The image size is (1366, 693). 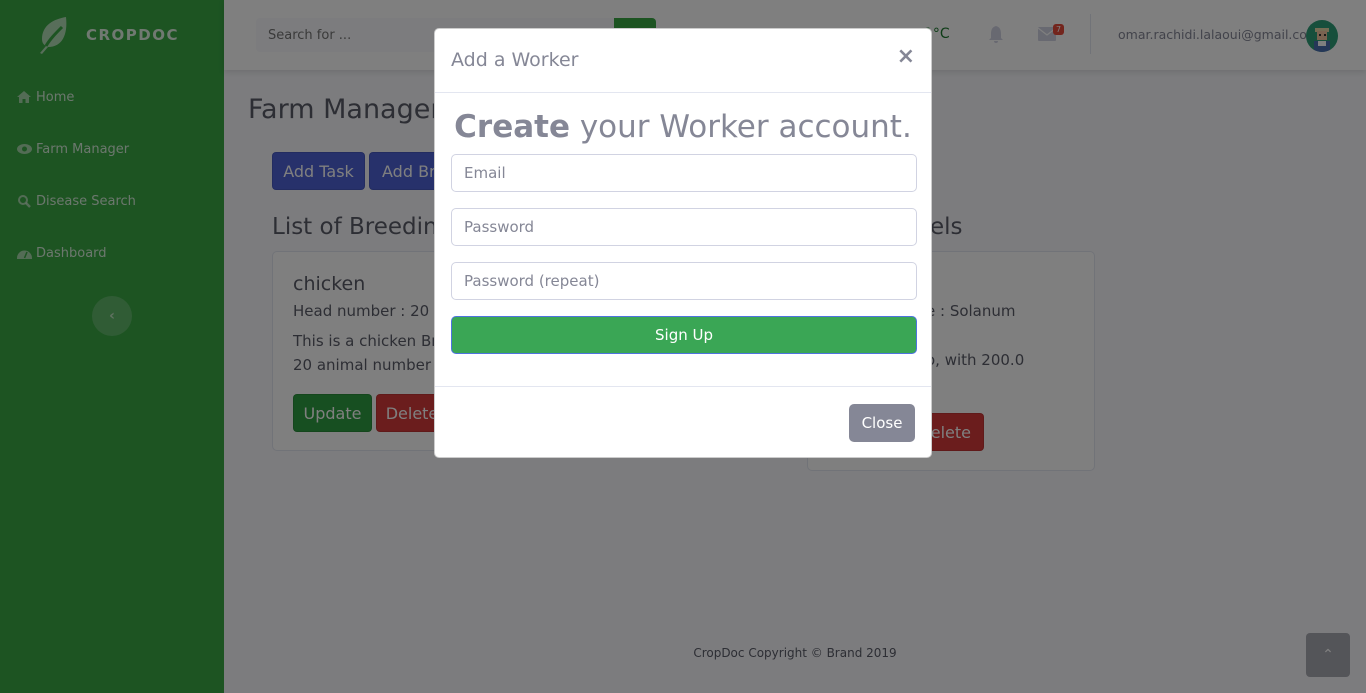 What do you see at coordinates (684, 173) in the screenshot?
I see `email-field` at bounding box center [684, 173].